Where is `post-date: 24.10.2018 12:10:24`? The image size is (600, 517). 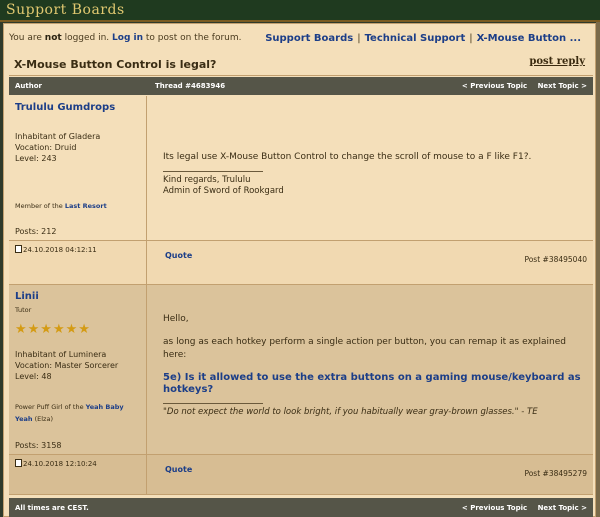 post-date: 24.10.2018 12:10:24 is located at coordinates (56, 463).